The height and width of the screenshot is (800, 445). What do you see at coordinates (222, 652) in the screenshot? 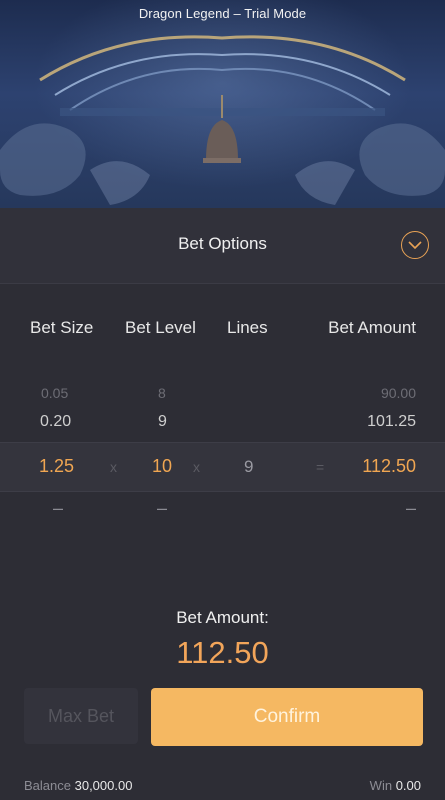
I see `bet-amount-value: 112.50` at bounding box center [222, 652].